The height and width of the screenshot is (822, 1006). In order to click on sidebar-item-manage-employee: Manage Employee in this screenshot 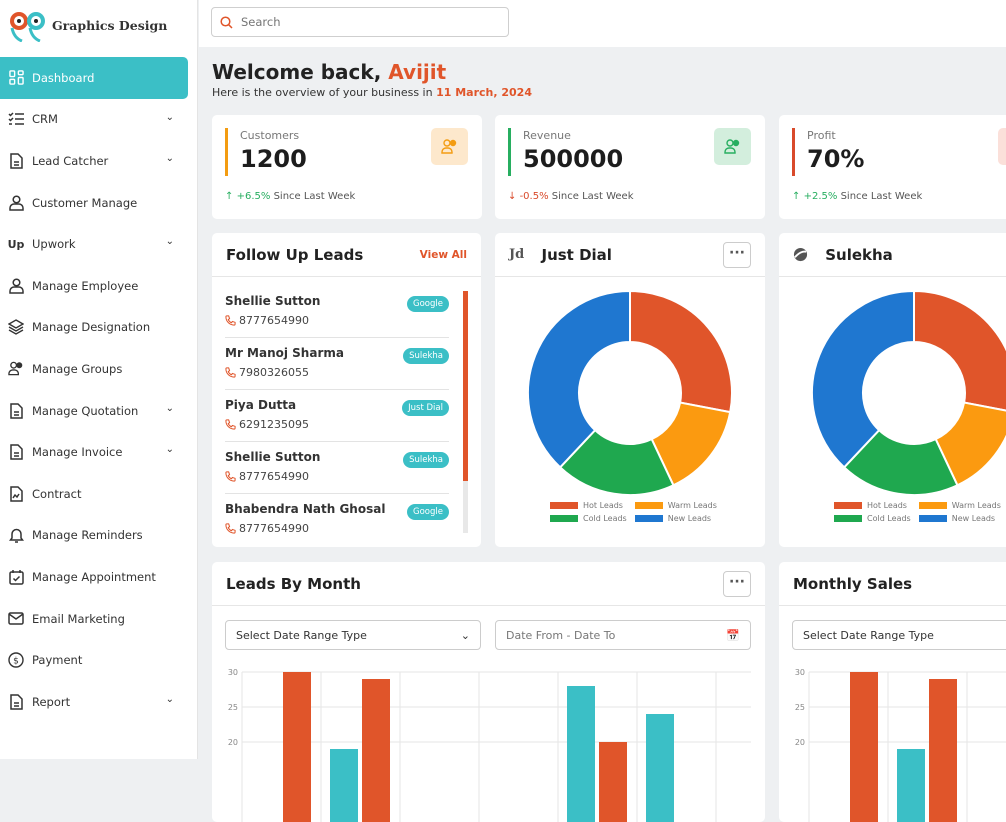, I will do `click(94, 286)`.